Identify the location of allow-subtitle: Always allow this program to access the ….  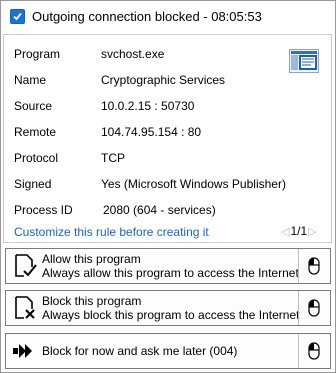
(170, 273).